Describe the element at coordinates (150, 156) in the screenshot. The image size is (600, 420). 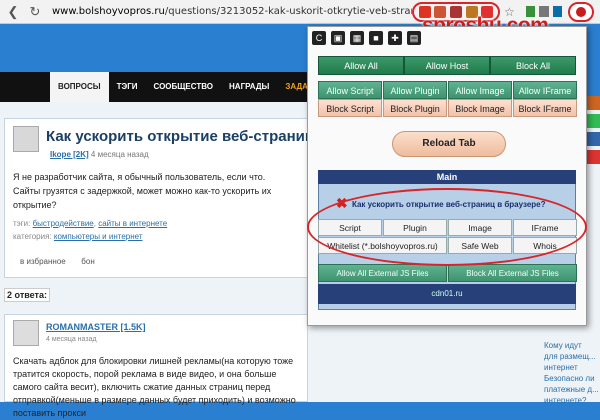
I see `question-author: Ikope [2K] 4 месяца назад` at that location.